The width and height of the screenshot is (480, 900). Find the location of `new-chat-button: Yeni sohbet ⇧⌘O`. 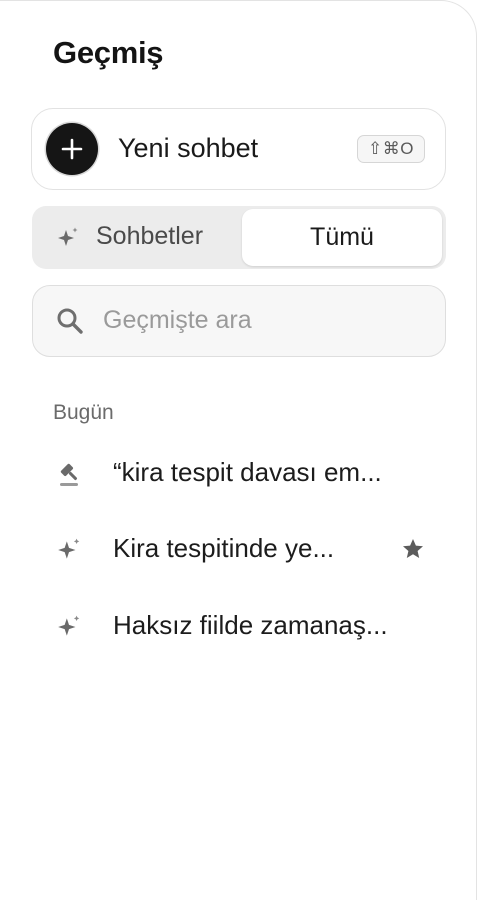

new-chat-button: Yeni sohbet ⇧⌘O is located at coordinates (238, 149).